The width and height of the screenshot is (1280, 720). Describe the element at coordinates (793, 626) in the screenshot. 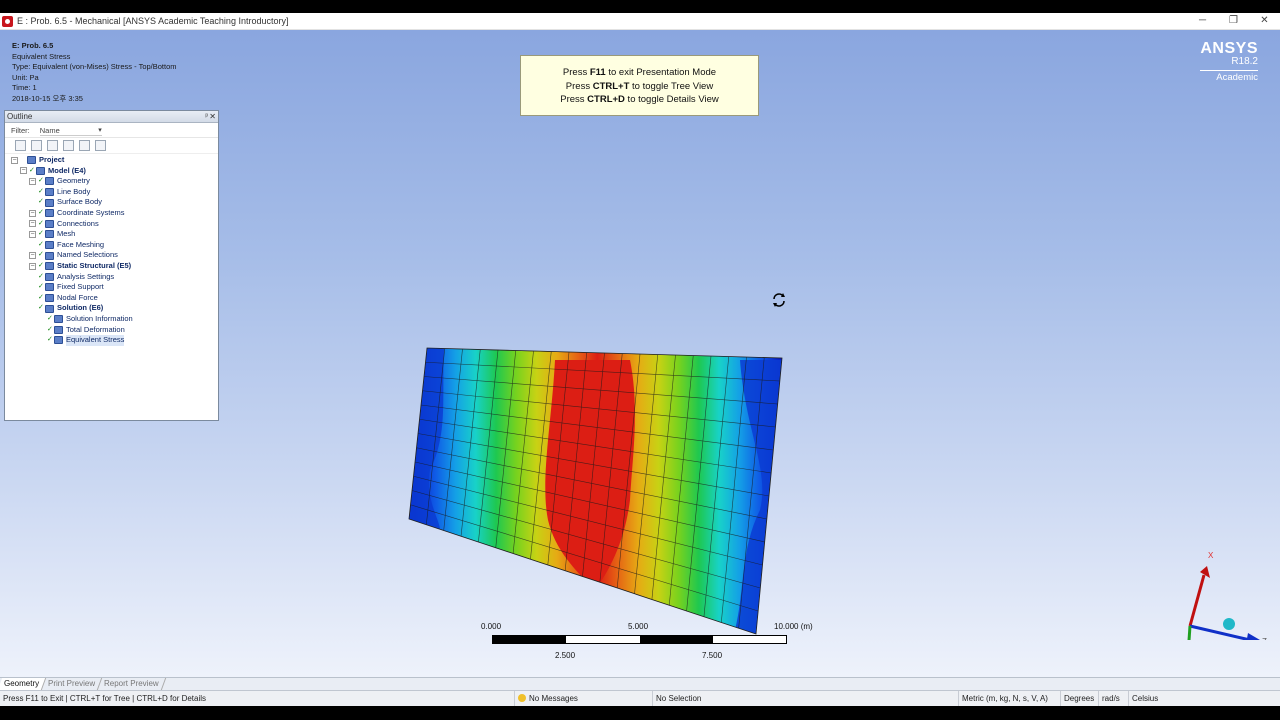

I see `scale-label-10: 10.000 (m)` at that location.